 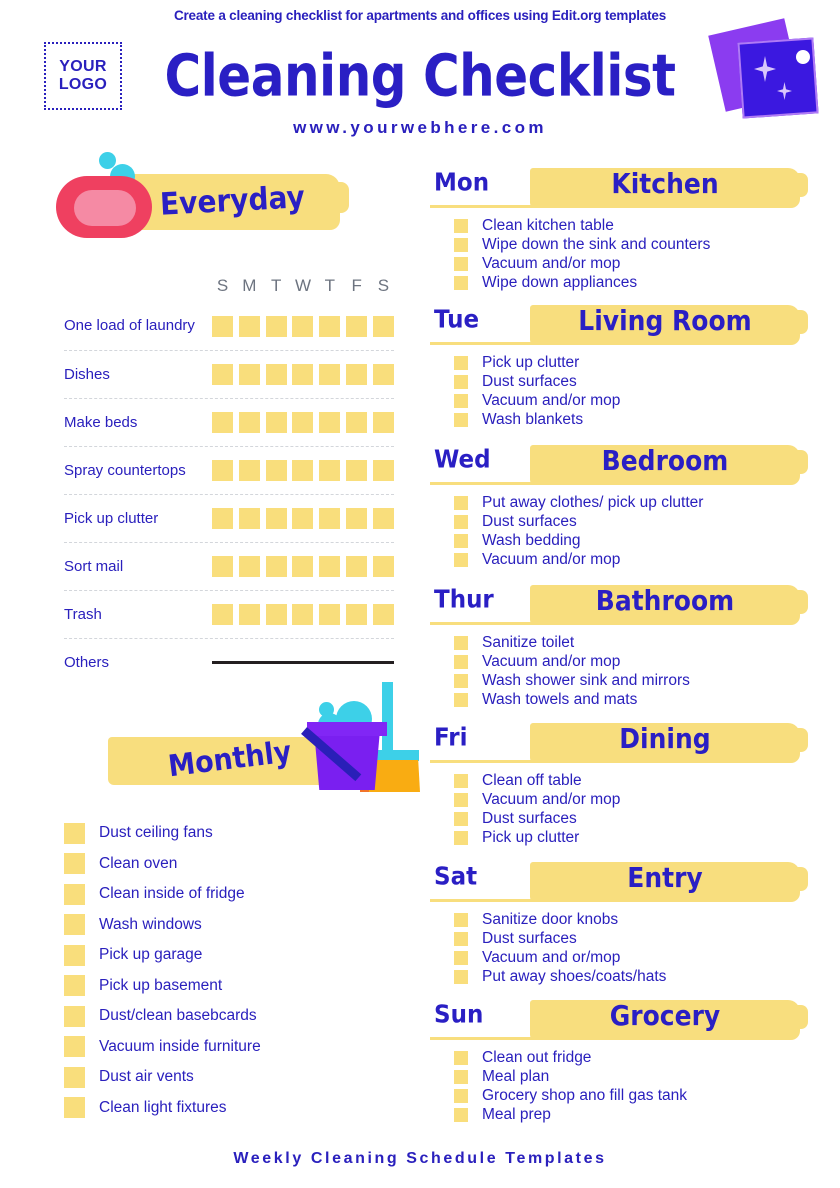 I want to click on checkbox-group, so click(x=303, y=326).